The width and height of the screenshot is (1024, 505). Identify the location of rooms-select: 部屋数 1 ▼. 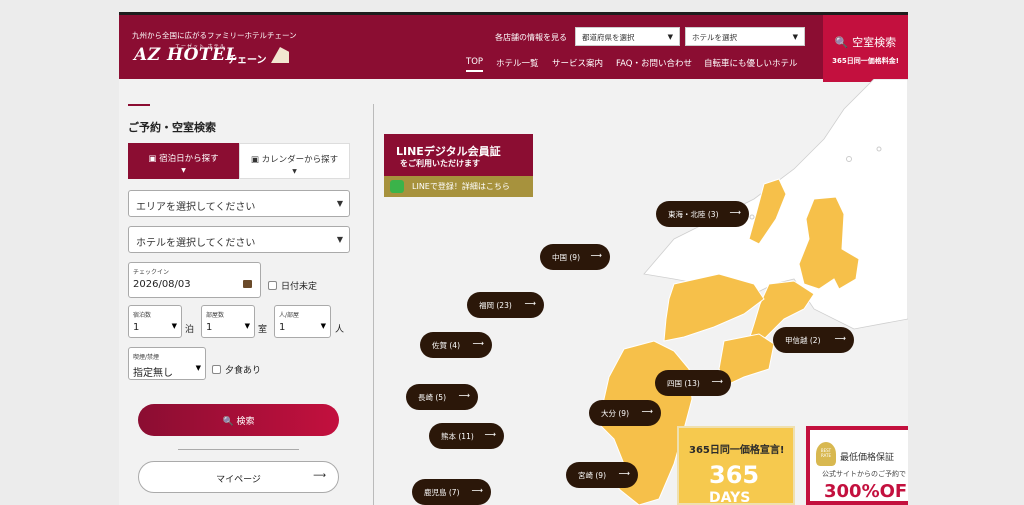
(228, 321).